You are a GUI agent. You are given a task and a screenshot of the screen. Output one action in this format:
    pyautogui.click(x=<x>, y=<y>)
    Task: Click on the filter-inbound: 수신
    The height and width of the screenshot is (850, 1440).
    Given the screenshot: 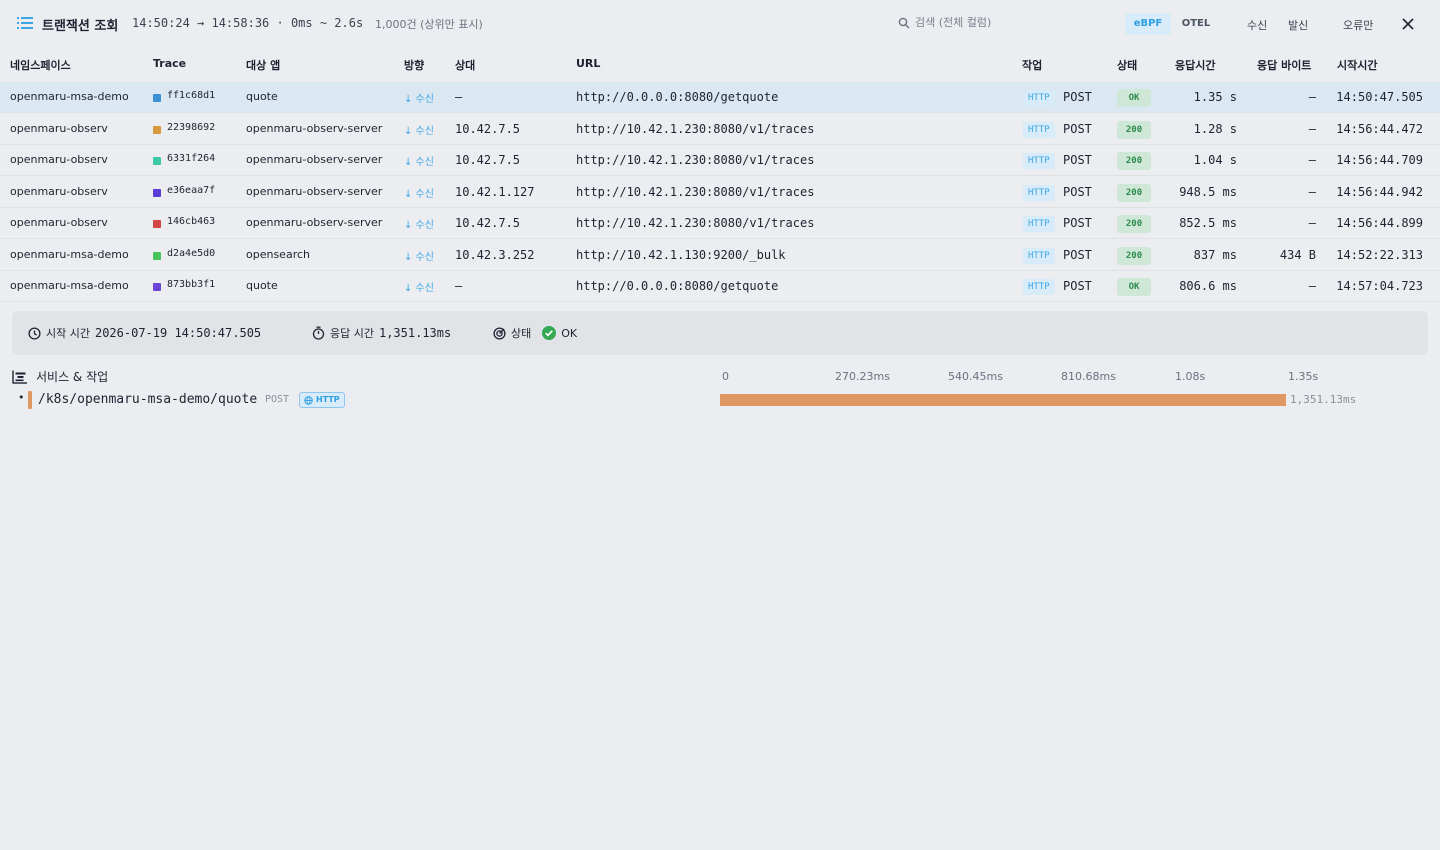 What is the action you would take?
    pyautogui.click(x=1257, y=25)
    